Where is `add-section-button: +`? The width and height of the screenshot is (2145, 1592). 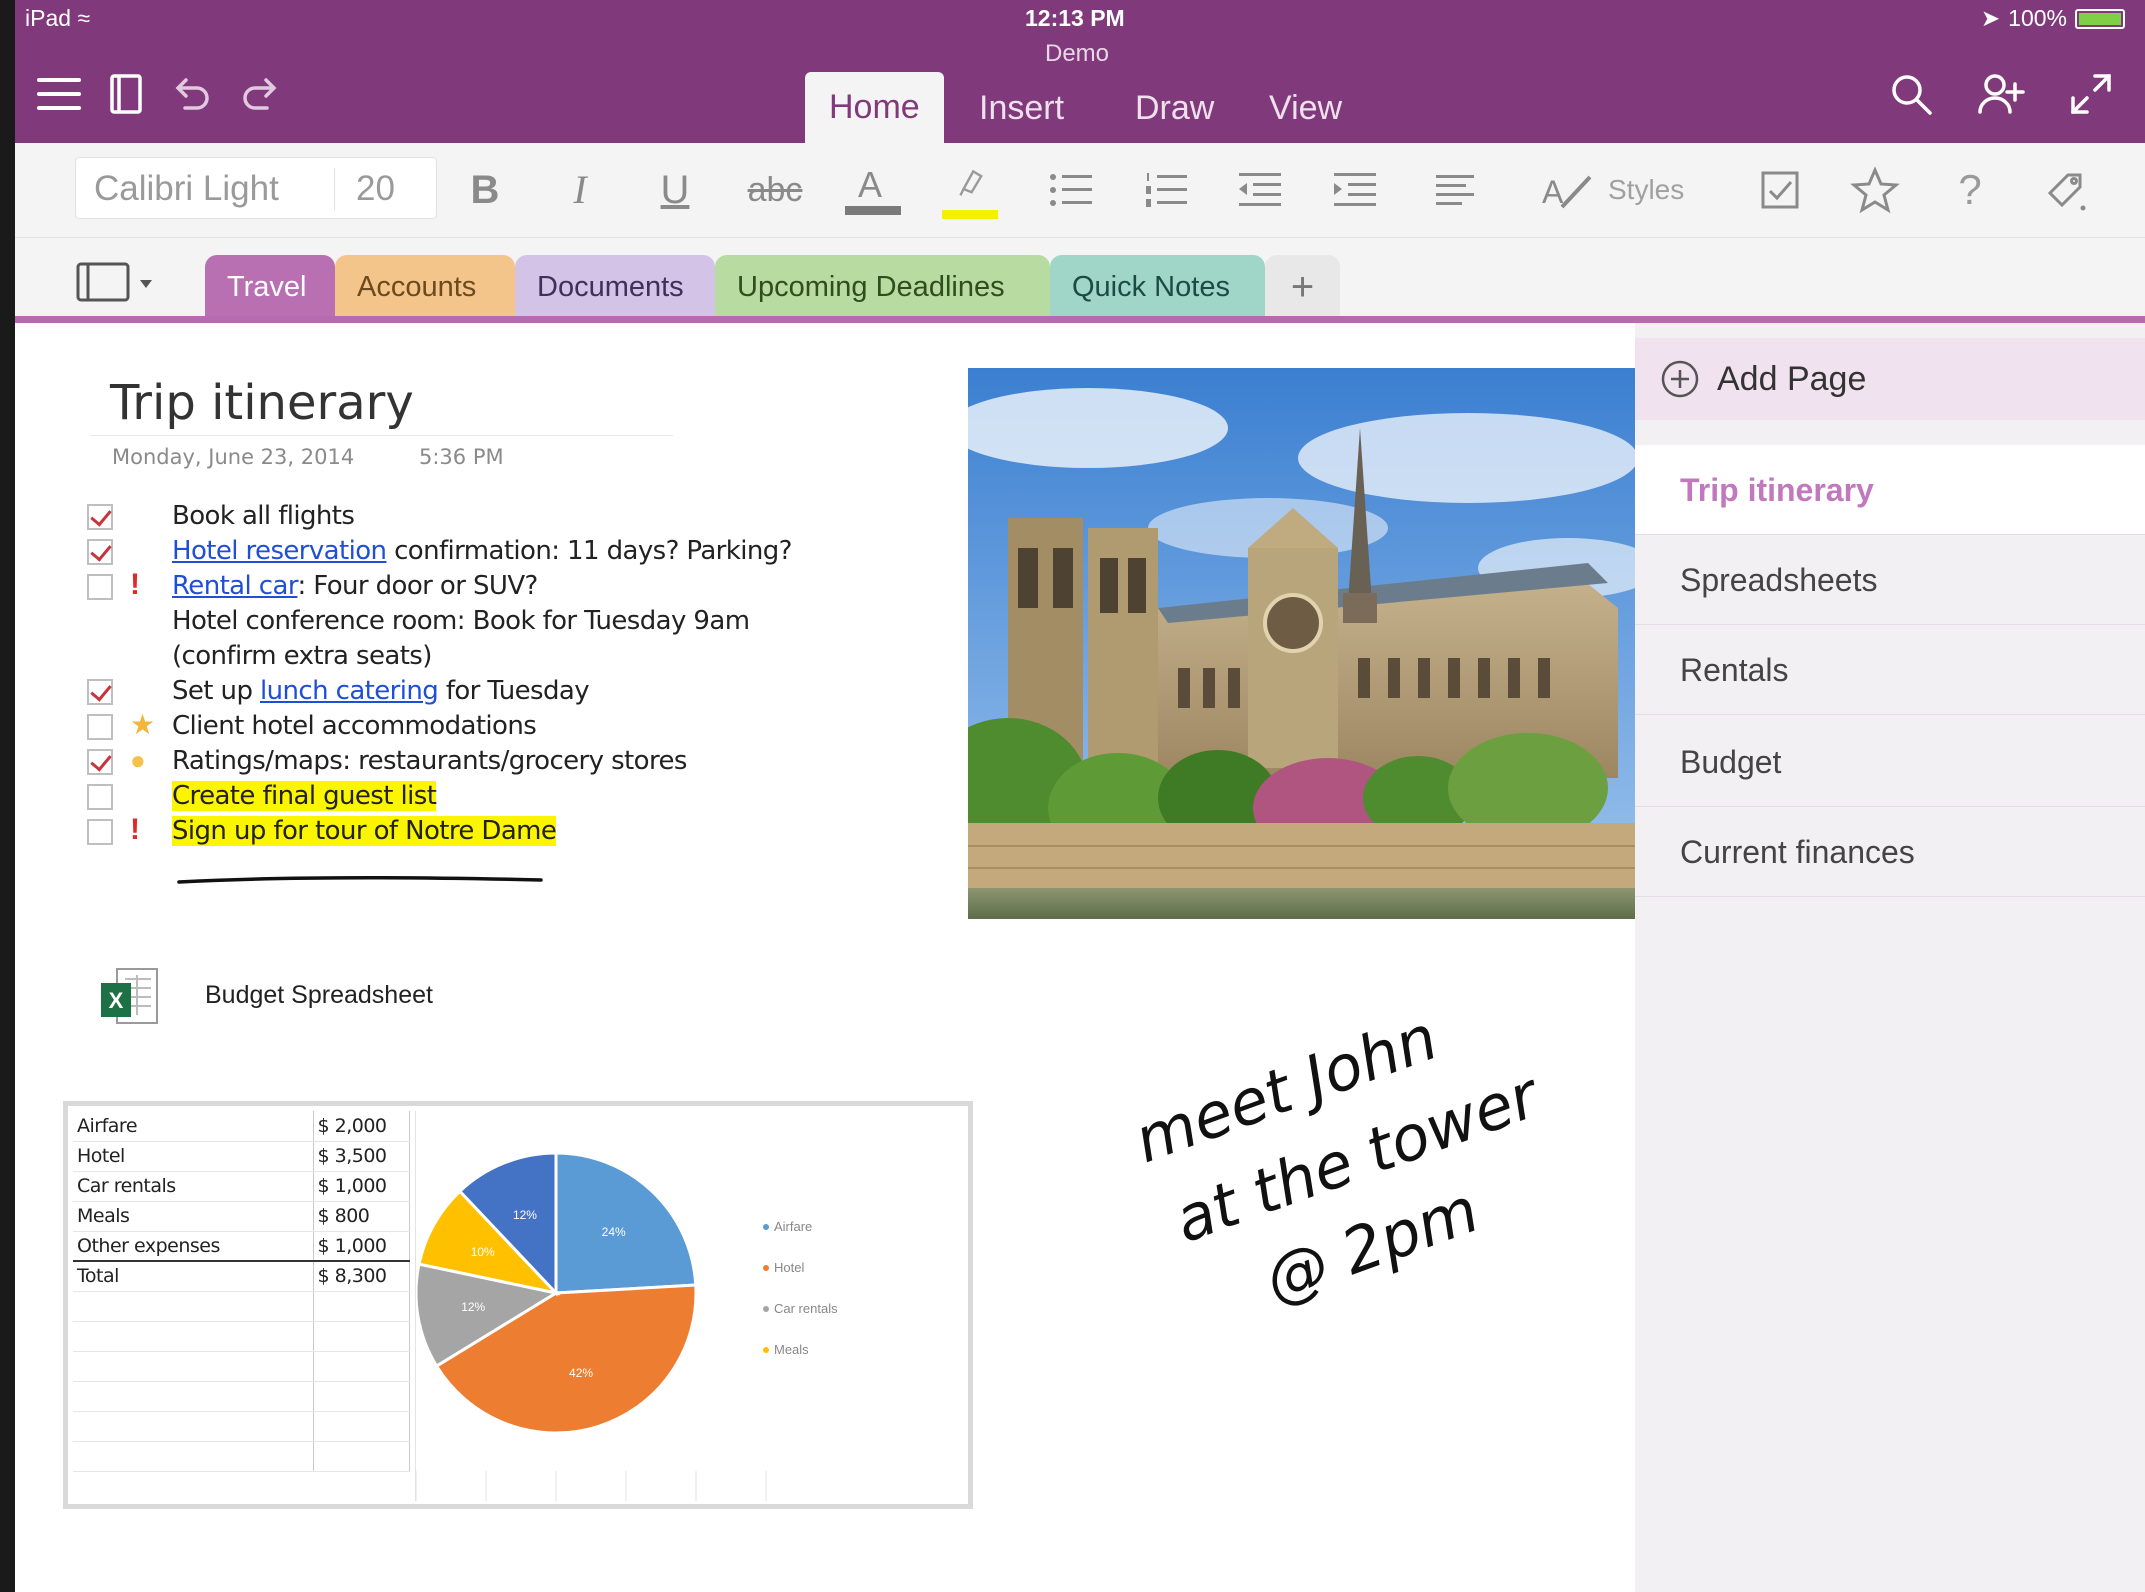 add-section-button: + is located at coordinates (1302, 286).